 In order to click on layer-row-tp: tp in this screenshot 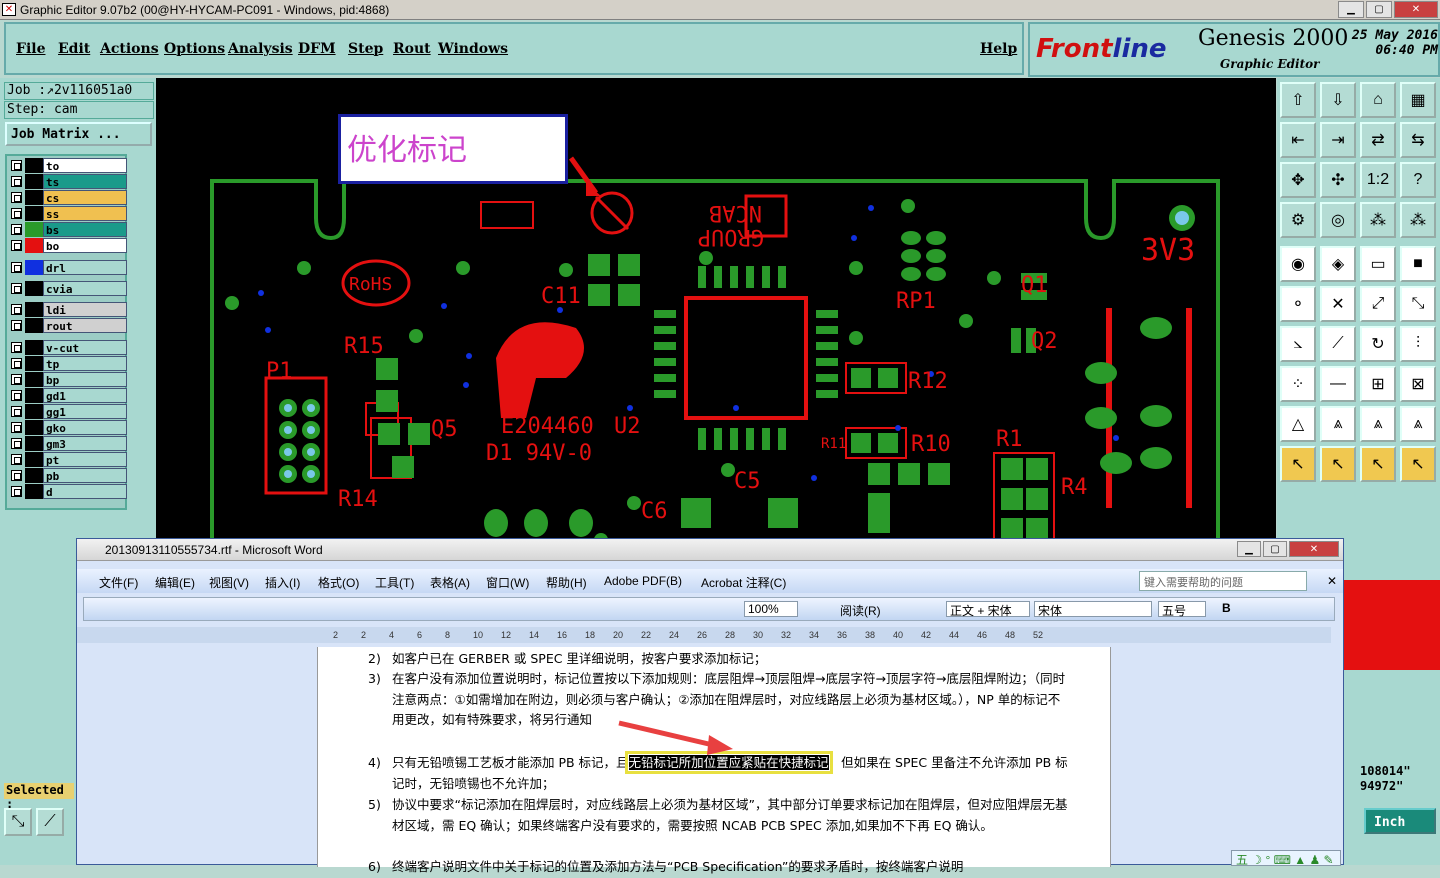, I will do `click(68, 363)`.